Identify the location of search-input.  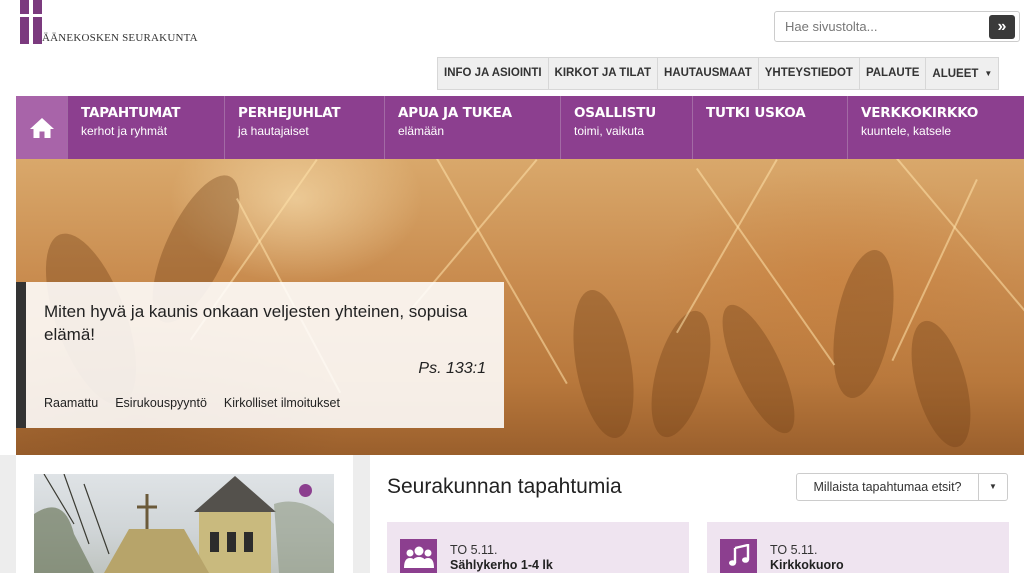
(882, 26).